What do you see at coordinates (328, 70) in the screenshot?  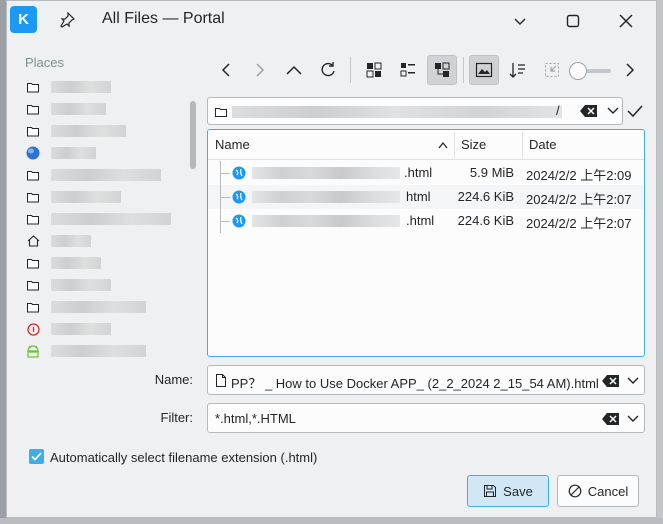 I see `reload-icon` at bounding box center [328, 70].